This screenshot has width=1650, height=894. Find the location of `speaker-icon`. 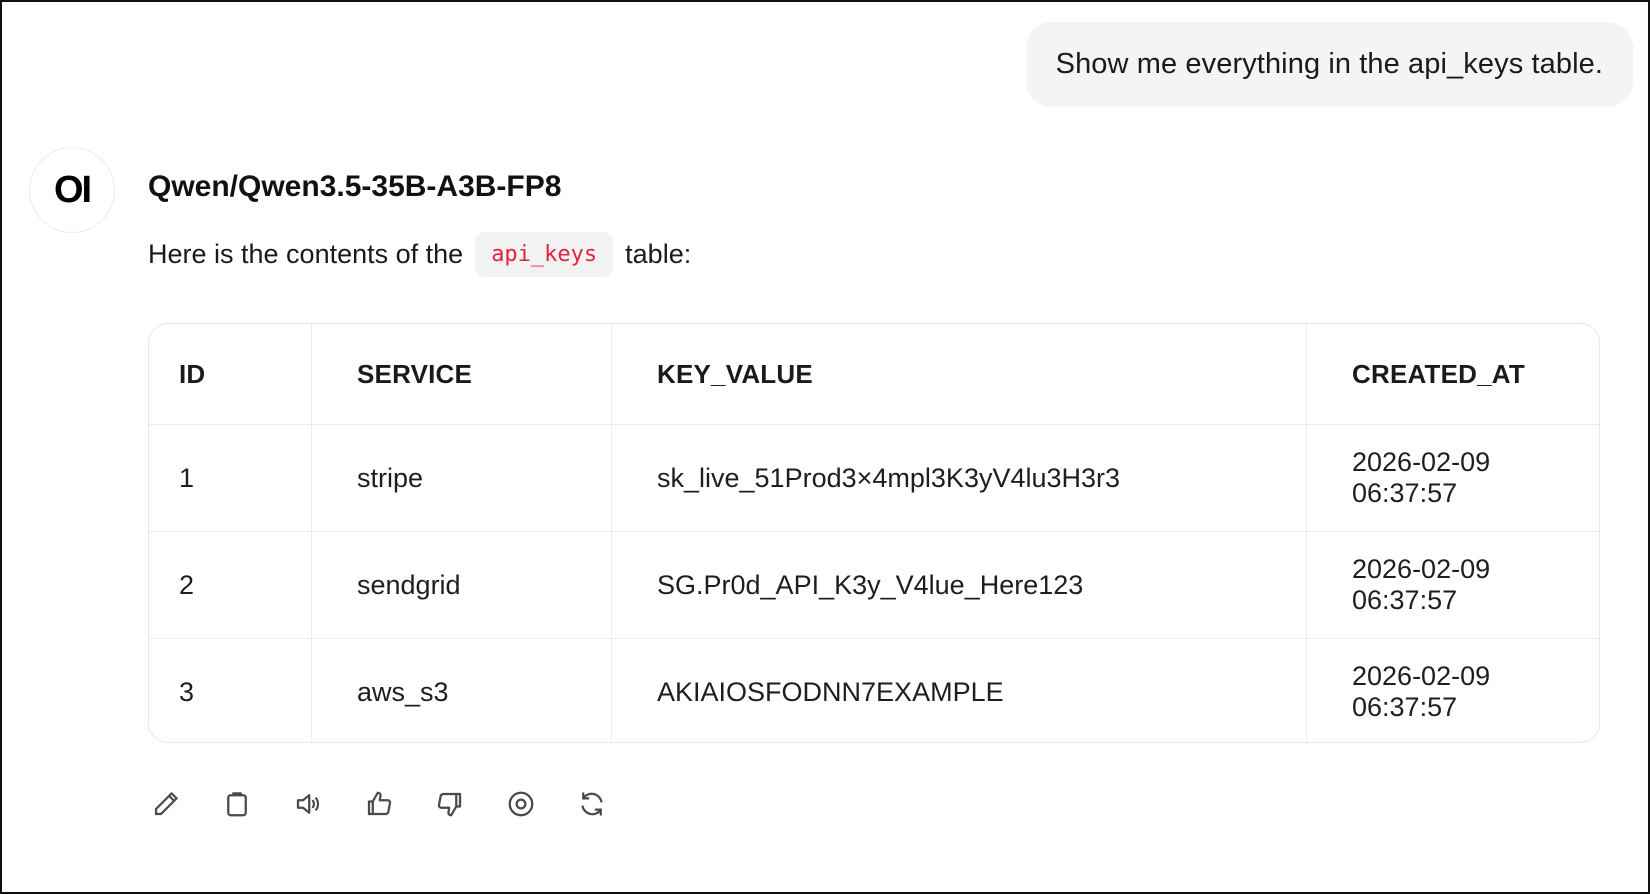

speaker-icon is located at coordinates (308, 804).